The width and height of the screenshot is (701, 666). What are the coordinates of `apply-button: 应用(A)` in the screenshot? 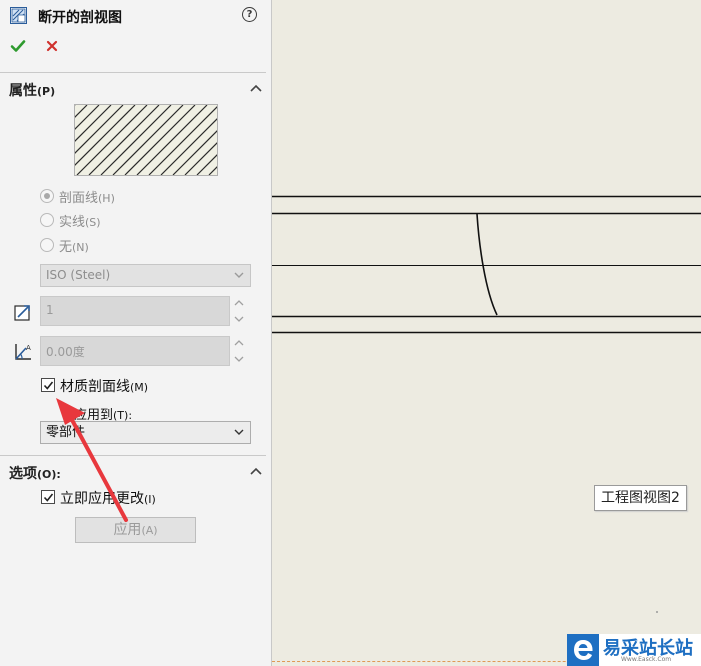 It's located at (135, 530).